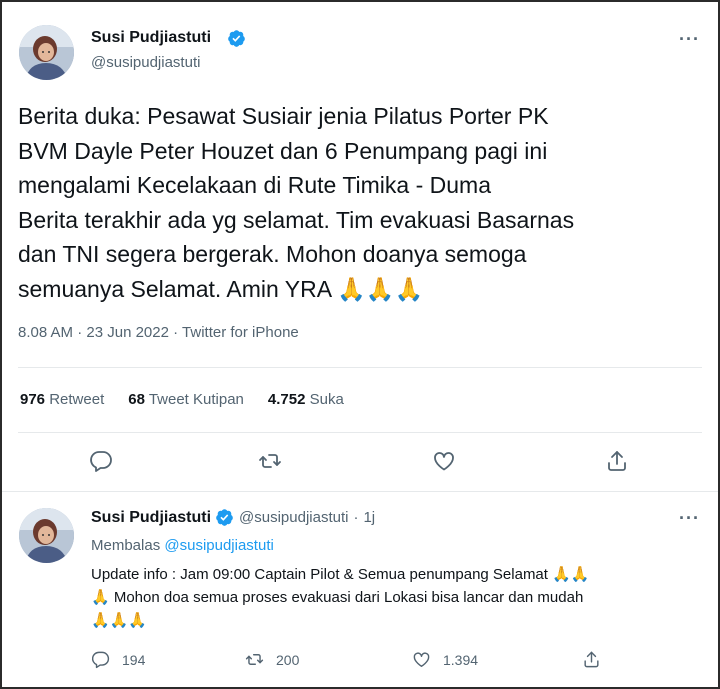 The height and width of the screenshot is (689, 720). I want to click on author-name: Susi Pudjiastuti, so click(151, 38).